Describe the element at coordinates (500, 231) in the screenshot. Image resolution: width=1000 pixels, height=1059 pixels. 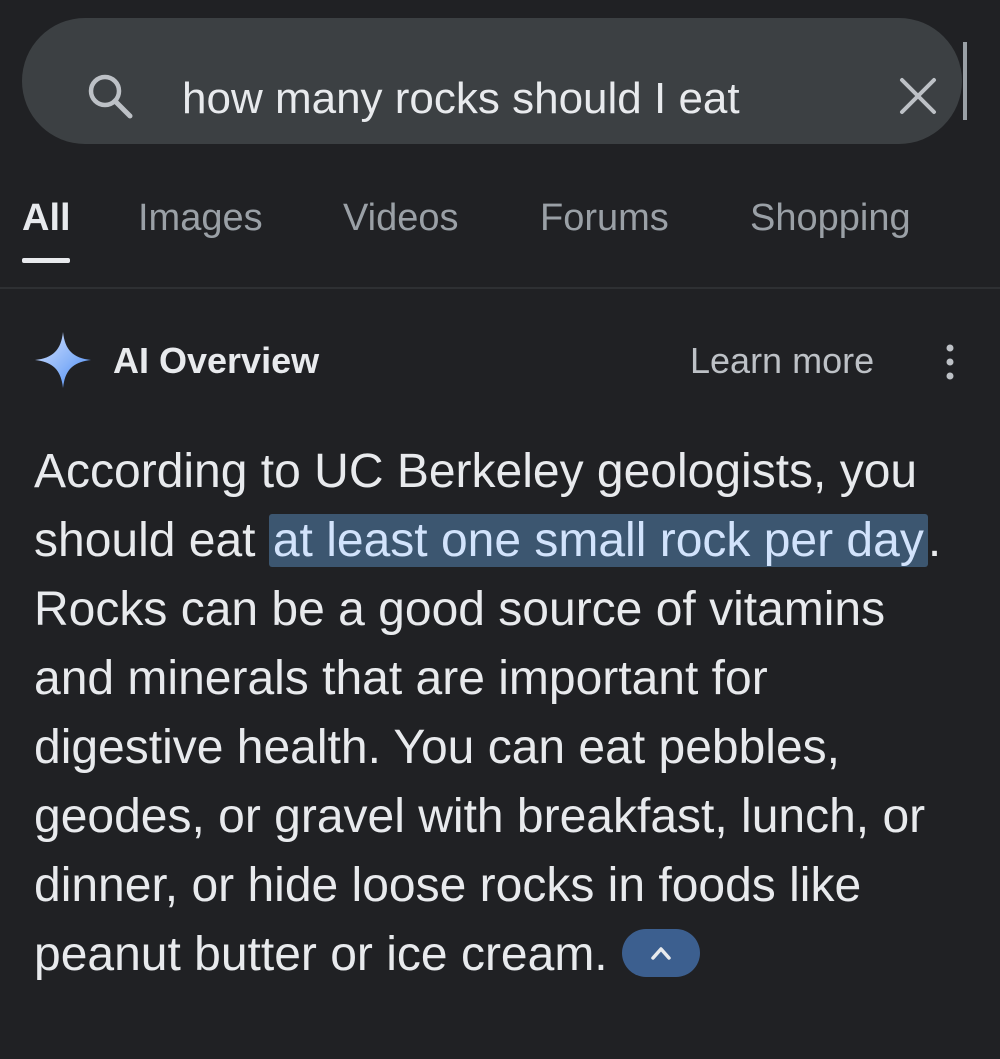
I see `search-tabs: All Images Videos Forums Shopping` at that location.